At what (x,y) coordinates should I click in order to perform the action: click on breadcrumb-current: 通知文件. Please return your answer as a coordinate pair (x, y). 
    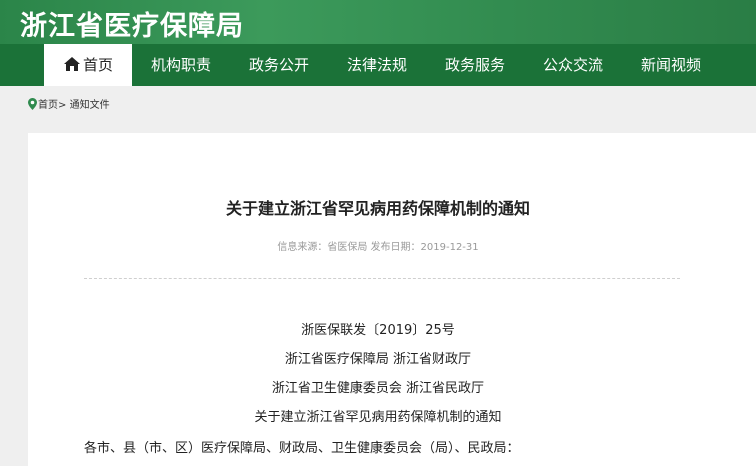
    Looking at the image, I should click on (90, 105).